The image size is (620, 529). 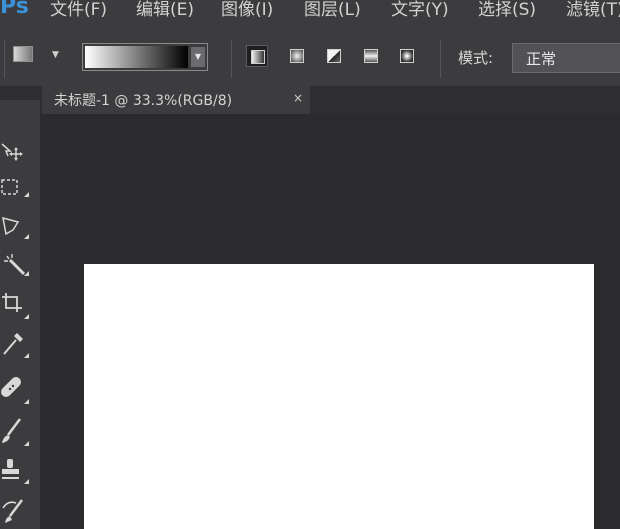 I want to click on healing-brush-tool, so click(x=15, y=391).